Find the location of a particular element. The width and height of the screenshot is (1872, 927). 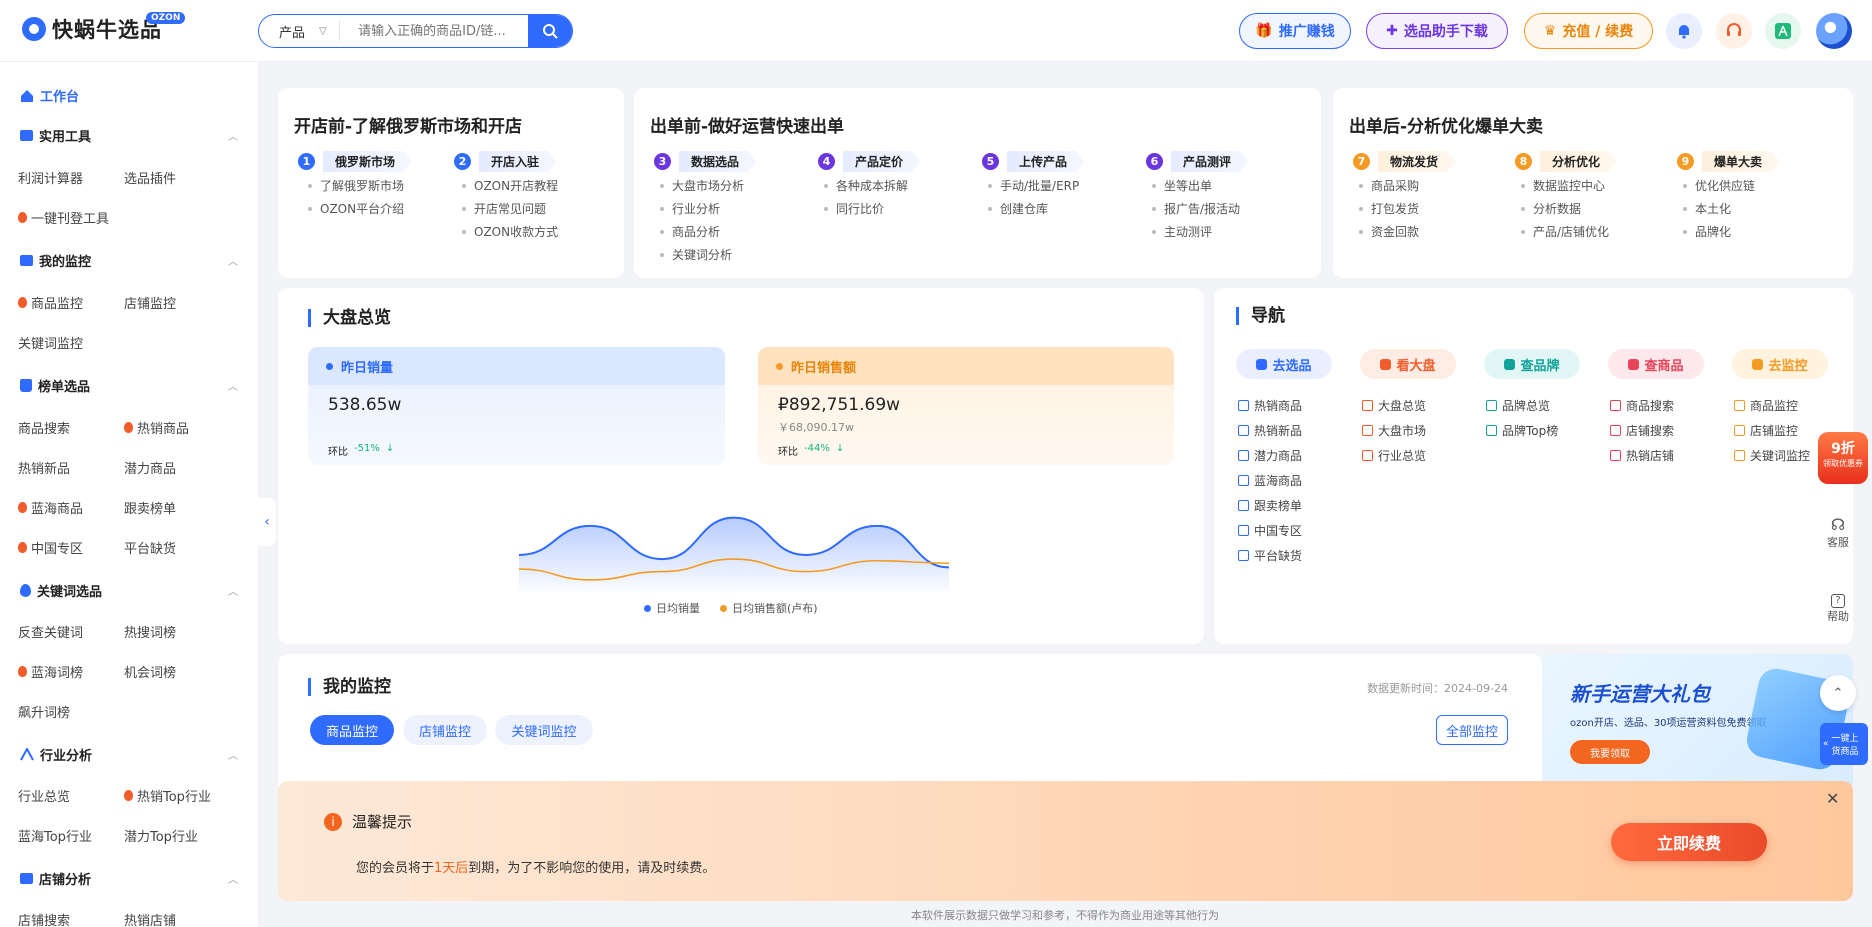

search-type-select: 产品 ▽ is located at coordinates (300, 31).